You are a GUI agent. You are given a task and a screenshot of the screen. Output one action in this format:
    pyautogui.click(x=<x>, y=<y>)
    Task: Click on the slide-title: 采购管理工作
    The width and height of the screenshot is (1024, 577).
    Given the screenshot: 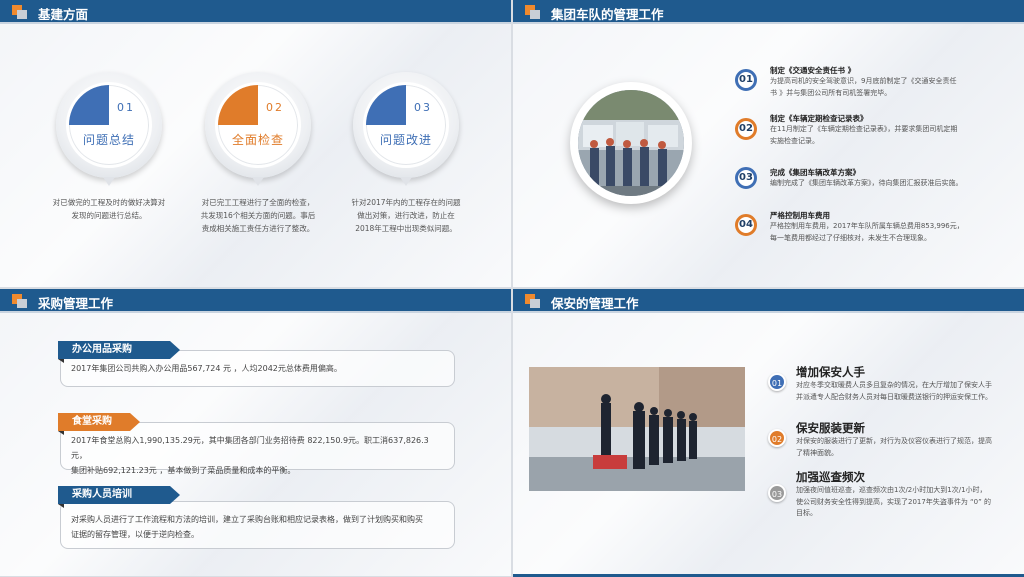 What is the action you would take?
    pyautogui.click(x=76, y=303)
    